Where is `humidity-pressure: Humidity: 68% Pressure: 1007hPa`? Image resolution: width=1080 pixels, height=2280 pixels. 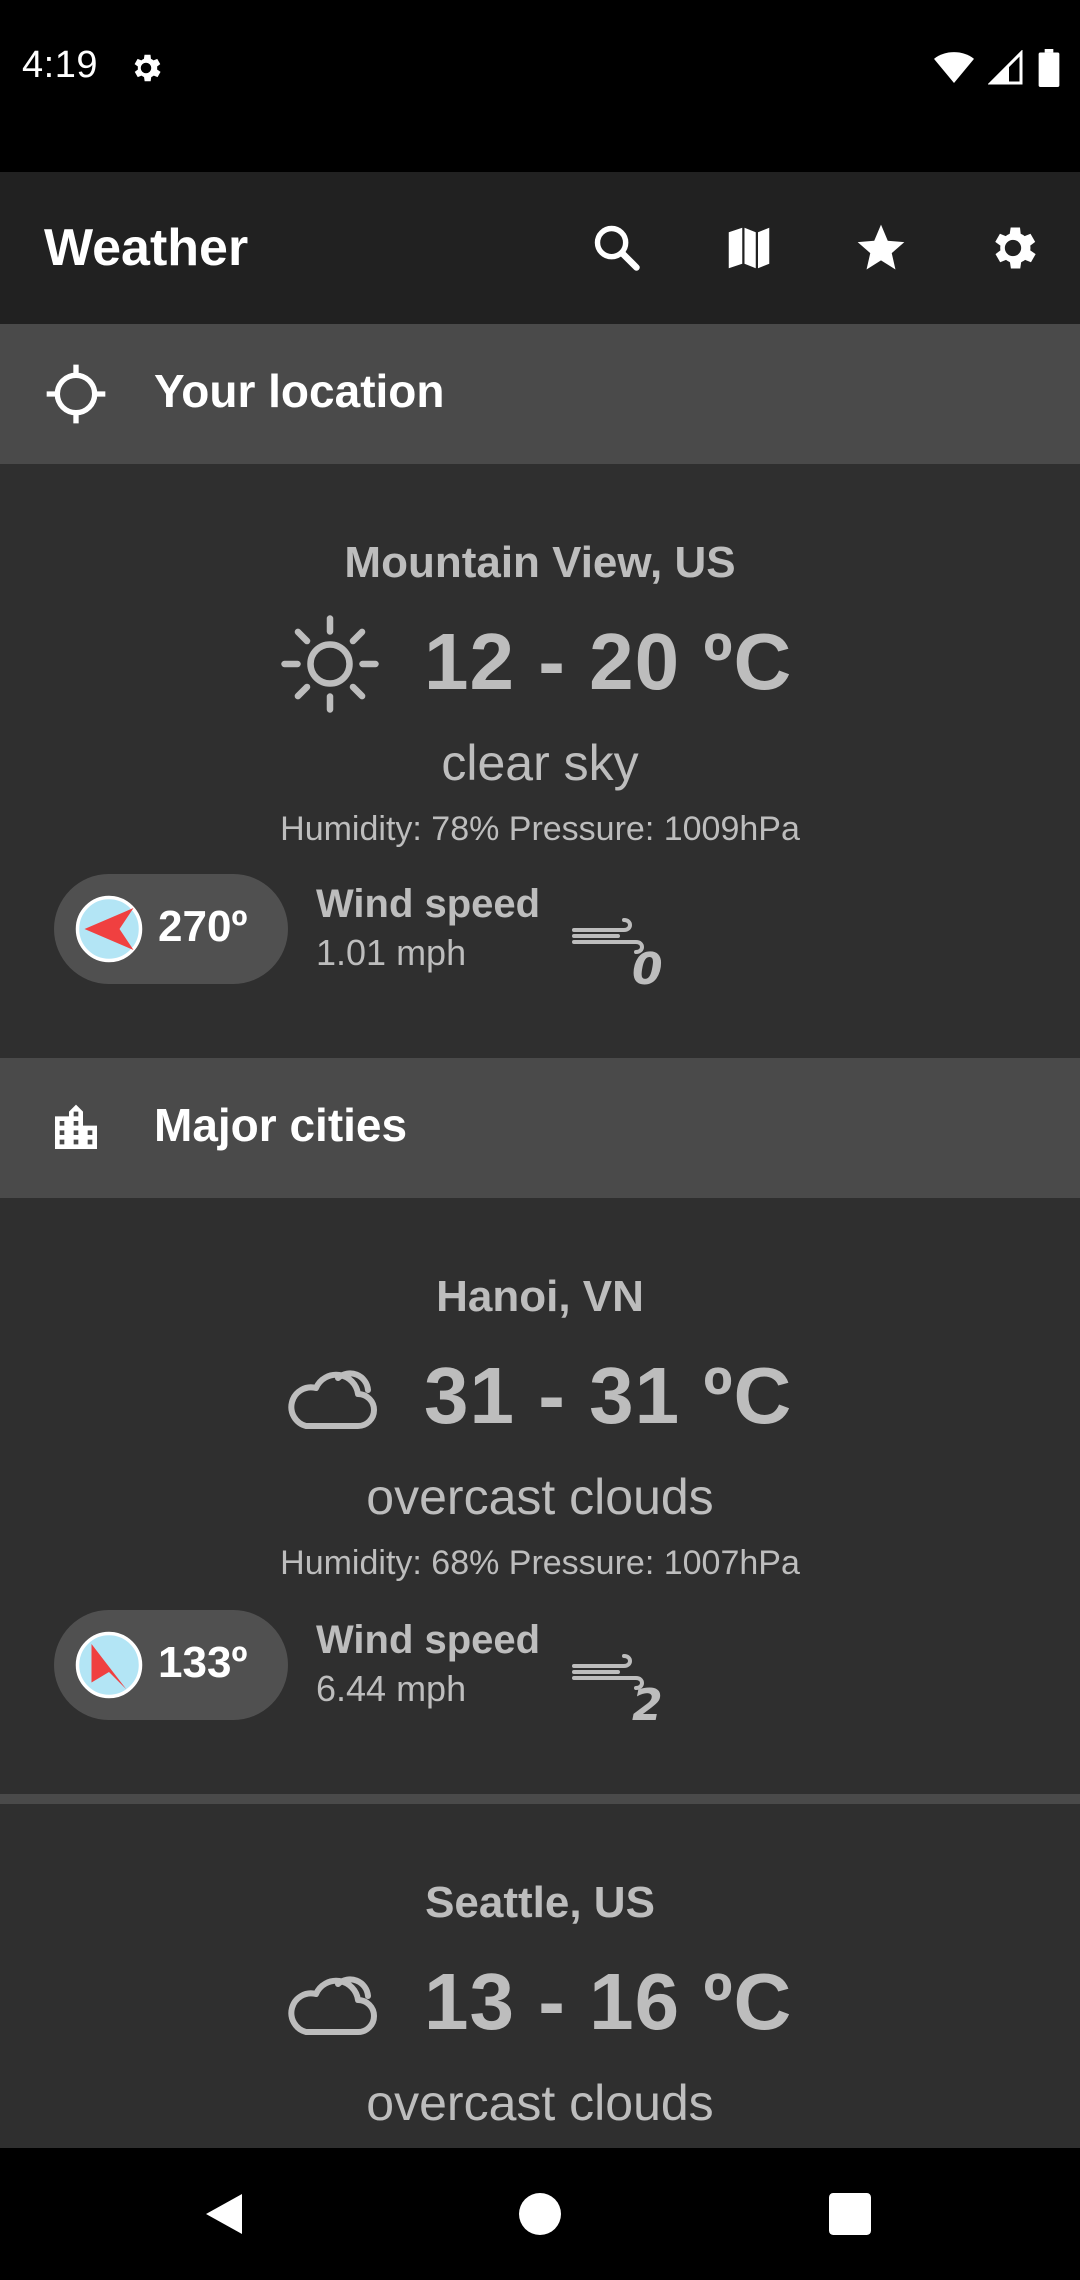
humidity-pressure: Humidity: 68% Pressure: 1007hPa is located at coordinates (540, 1563).